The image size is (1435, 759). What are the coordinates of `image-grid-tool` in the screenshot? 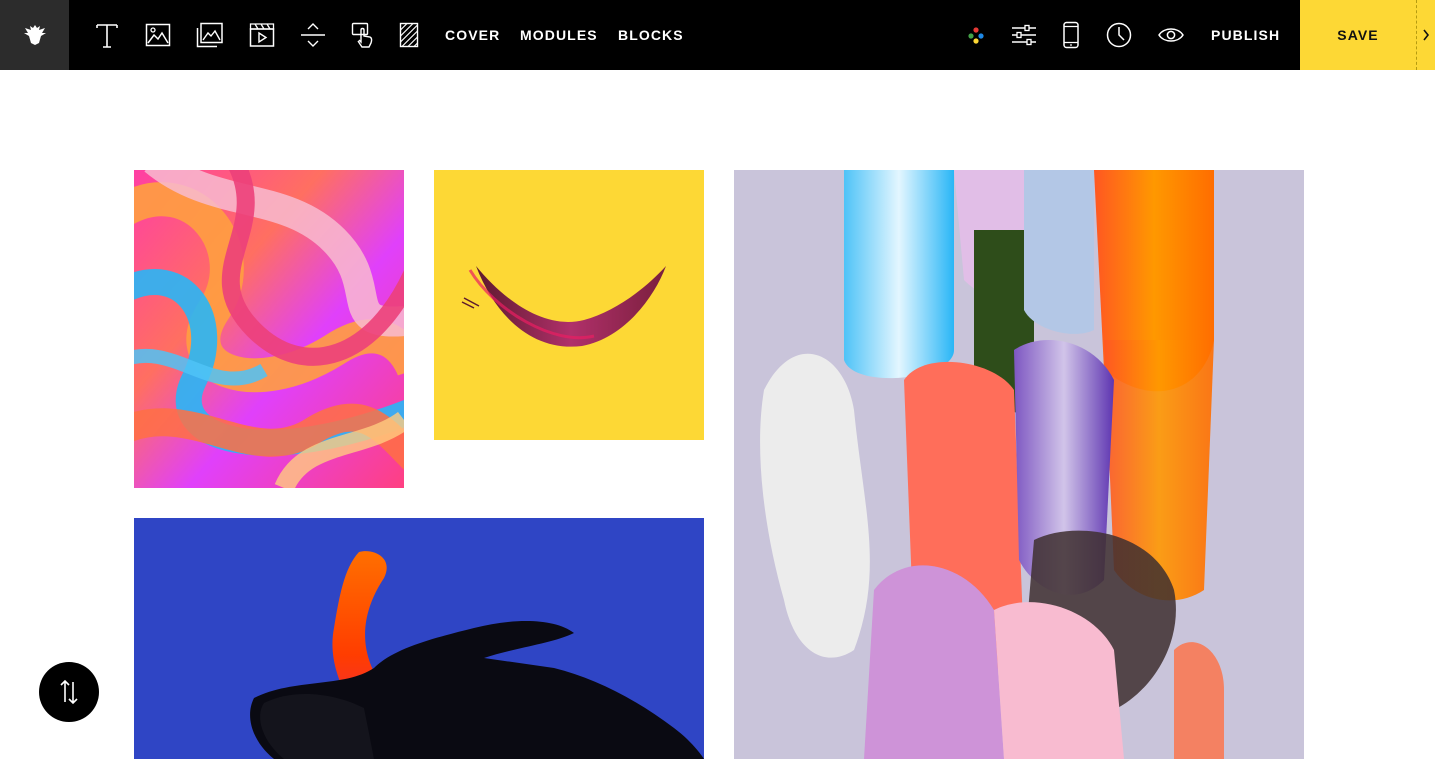 It's located at (210, 35).